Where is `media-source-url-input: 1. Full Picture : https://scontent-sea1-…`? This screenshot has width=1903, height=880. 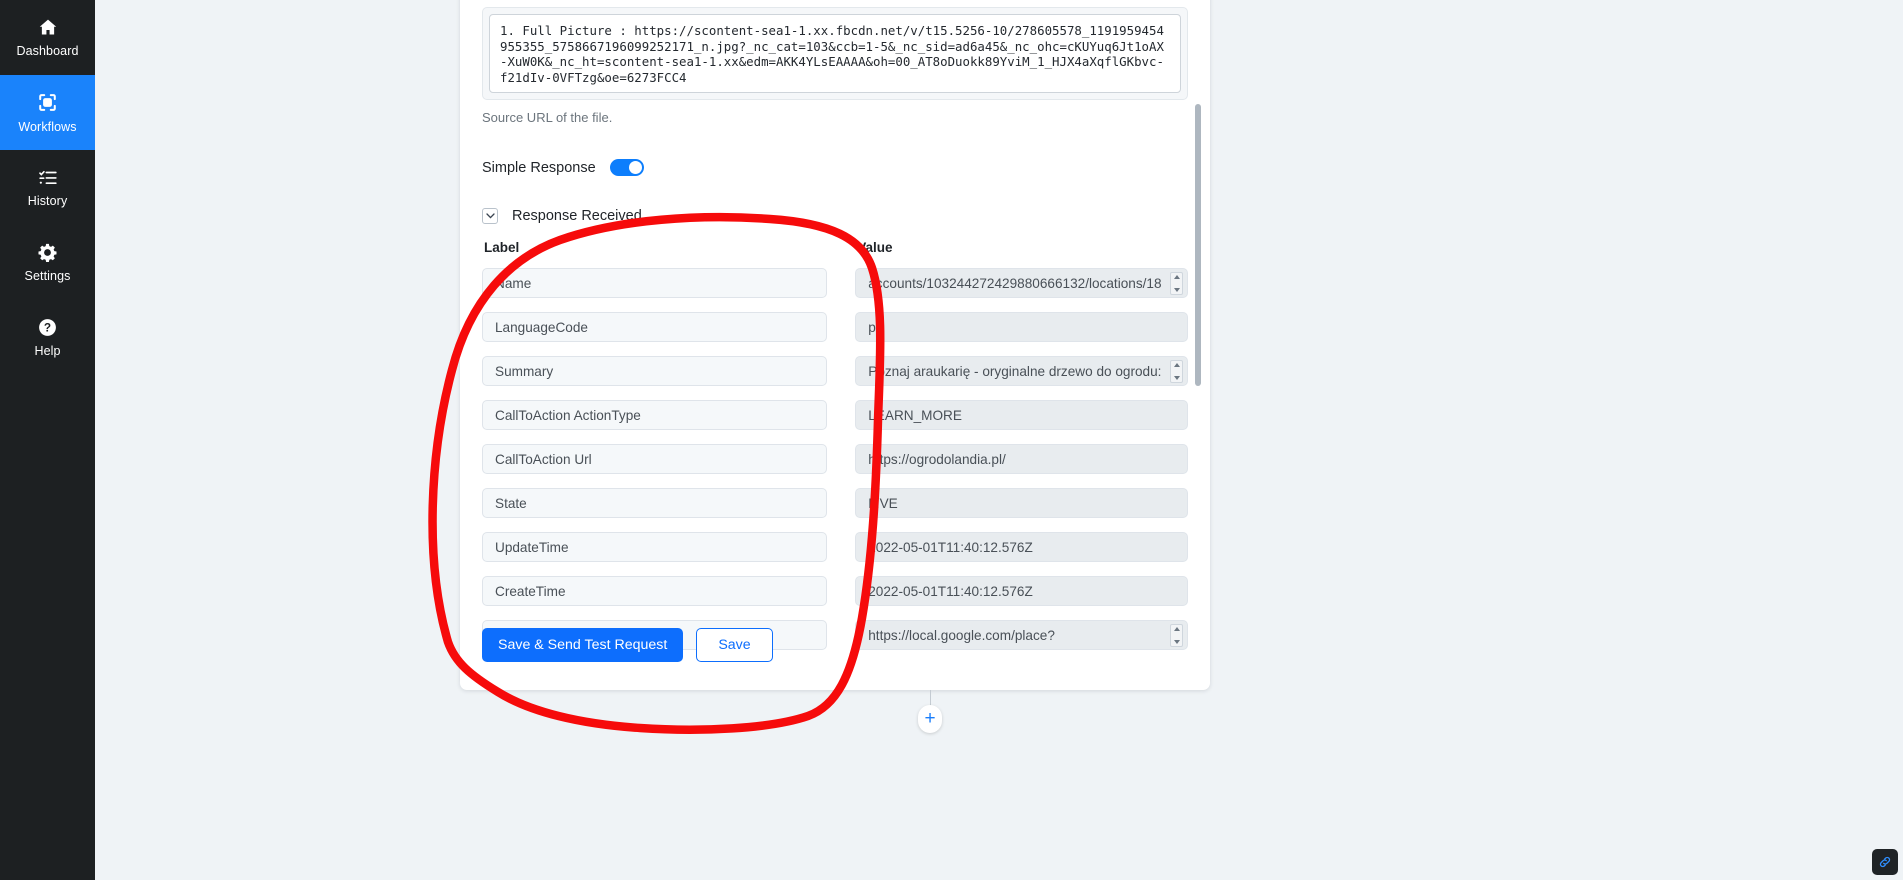
media-source-url-input: 1. Full Picture : https://scontent-sea1-… is located at coordinates (835, 53).